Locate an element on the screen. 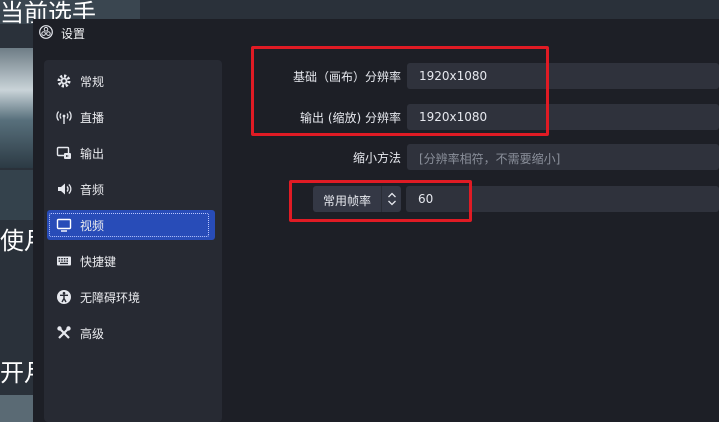  sidebar-item-label: 视频 is located at coordinates (92, 226).